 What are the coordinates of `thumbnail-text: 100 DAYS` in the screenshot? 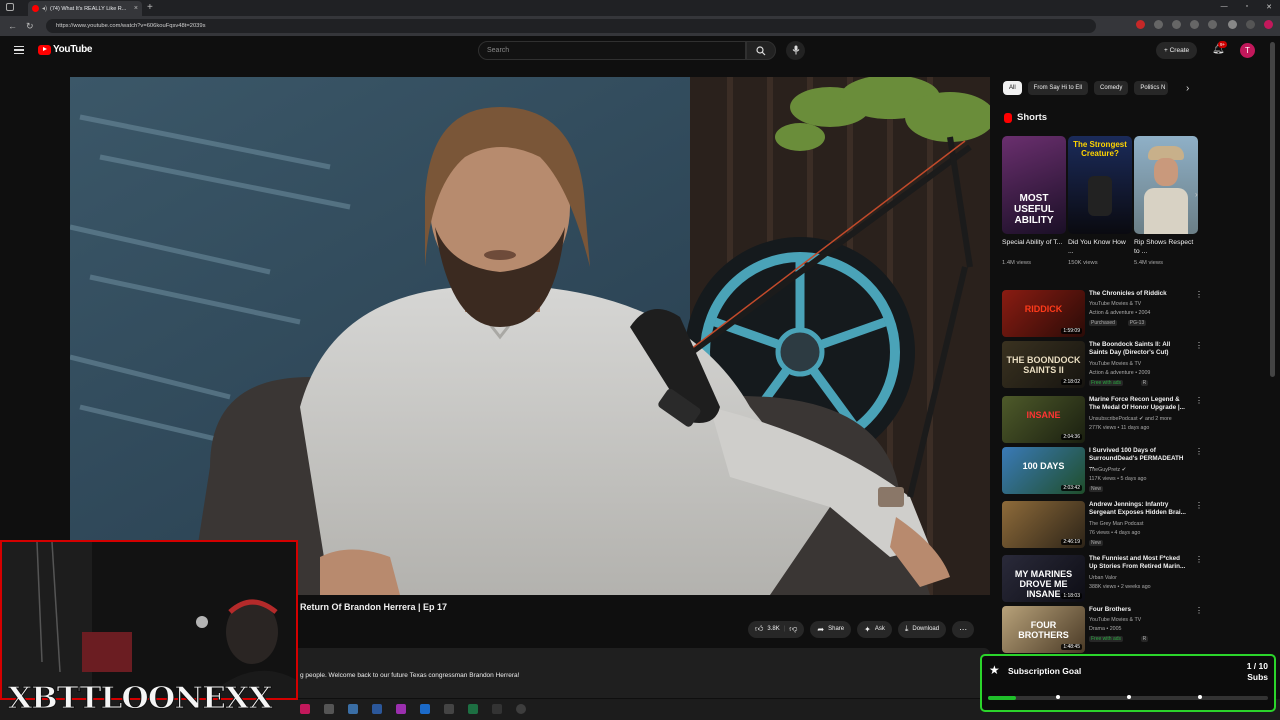 It's located at (1043, 466).